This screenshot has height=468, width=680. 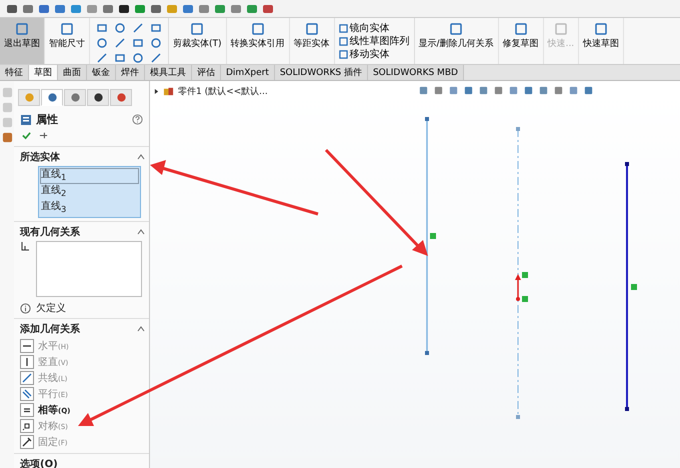 What do you see at coordinates (22, 41) in the screenshot?
I see `ribbon-button: 退出草图` at bounding box center [22, 41].